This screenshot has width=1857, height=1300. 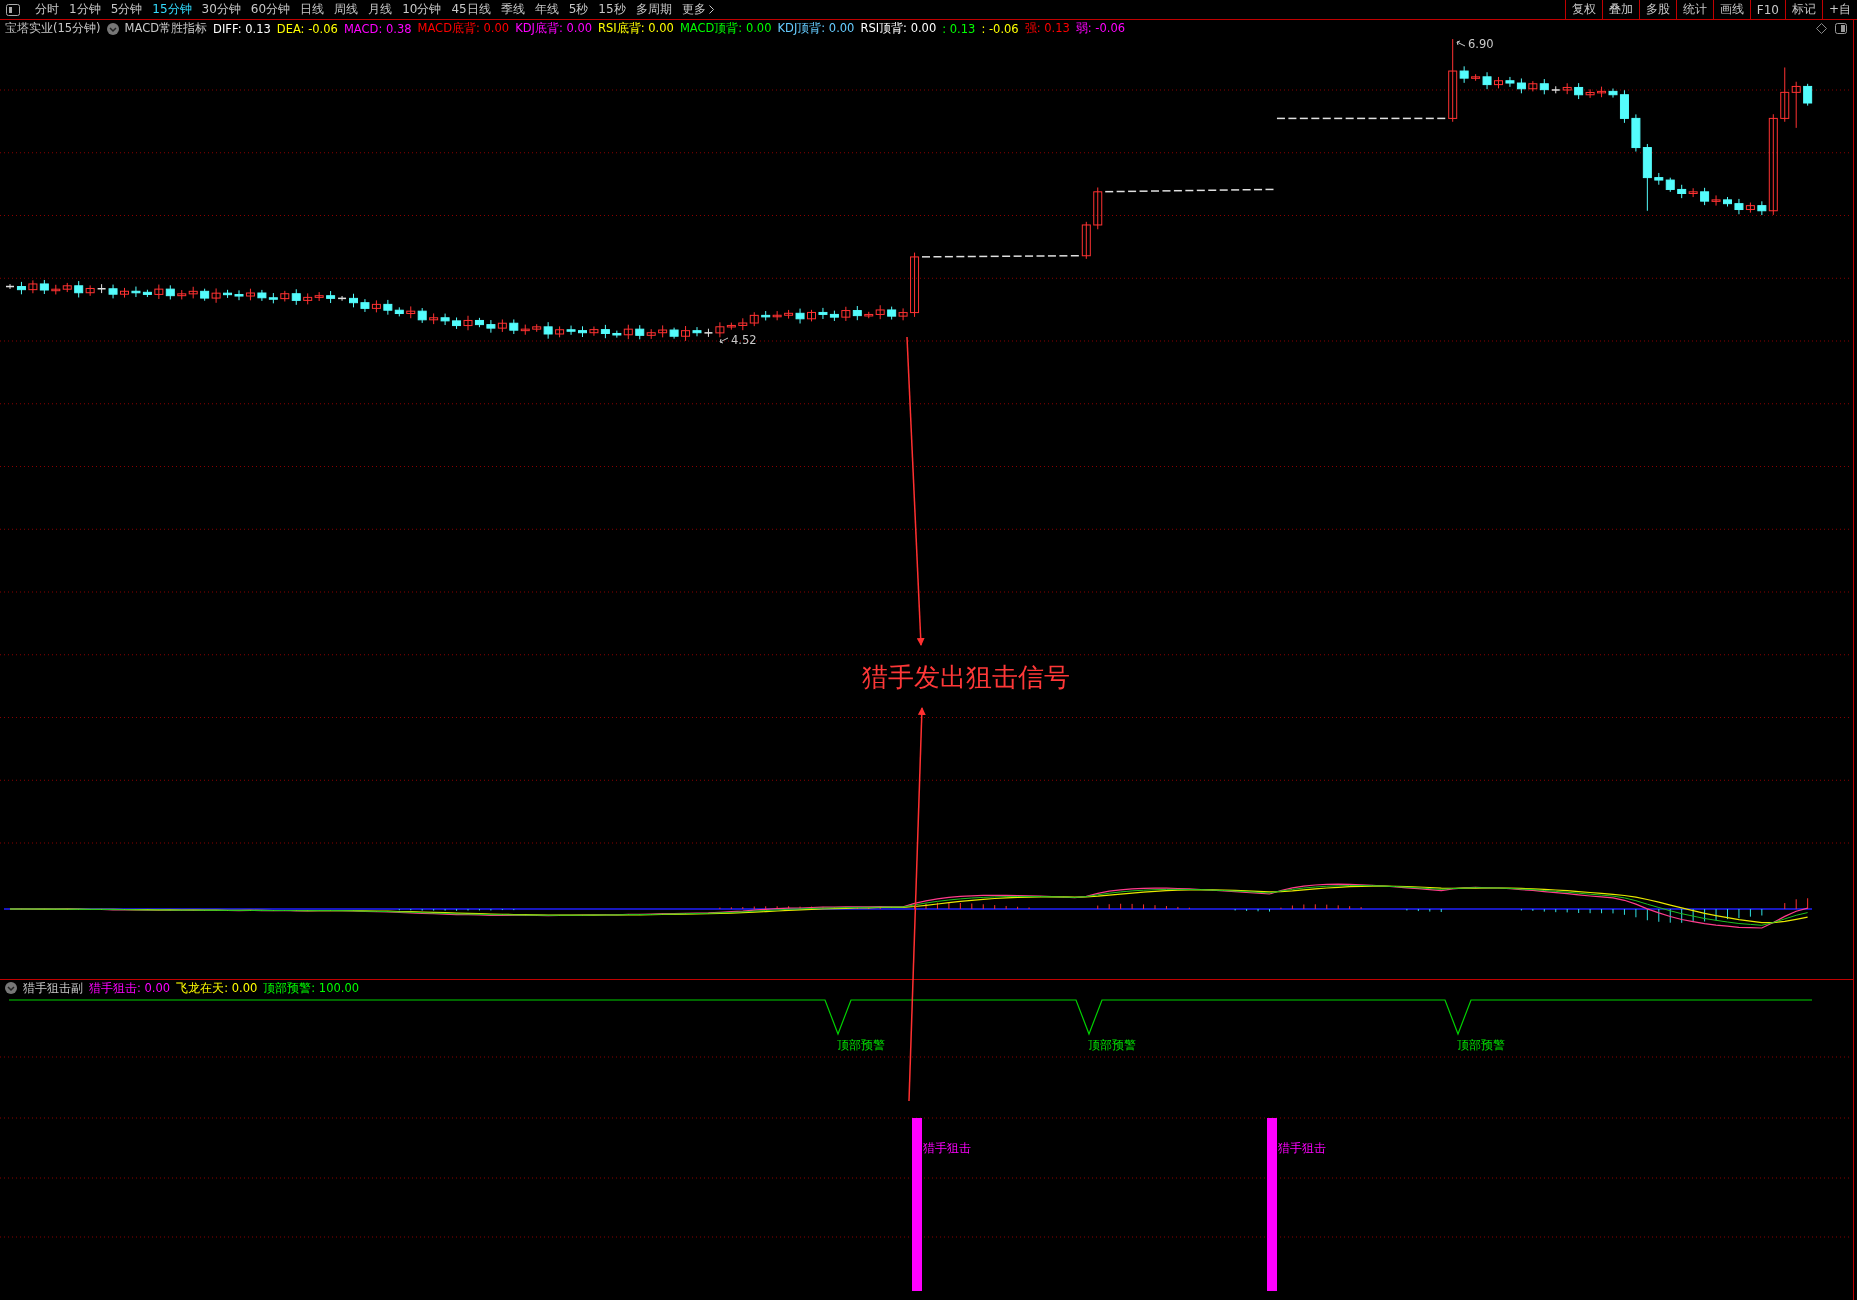 I want to click on period-tab: 月线, so click(x=380, y=9).